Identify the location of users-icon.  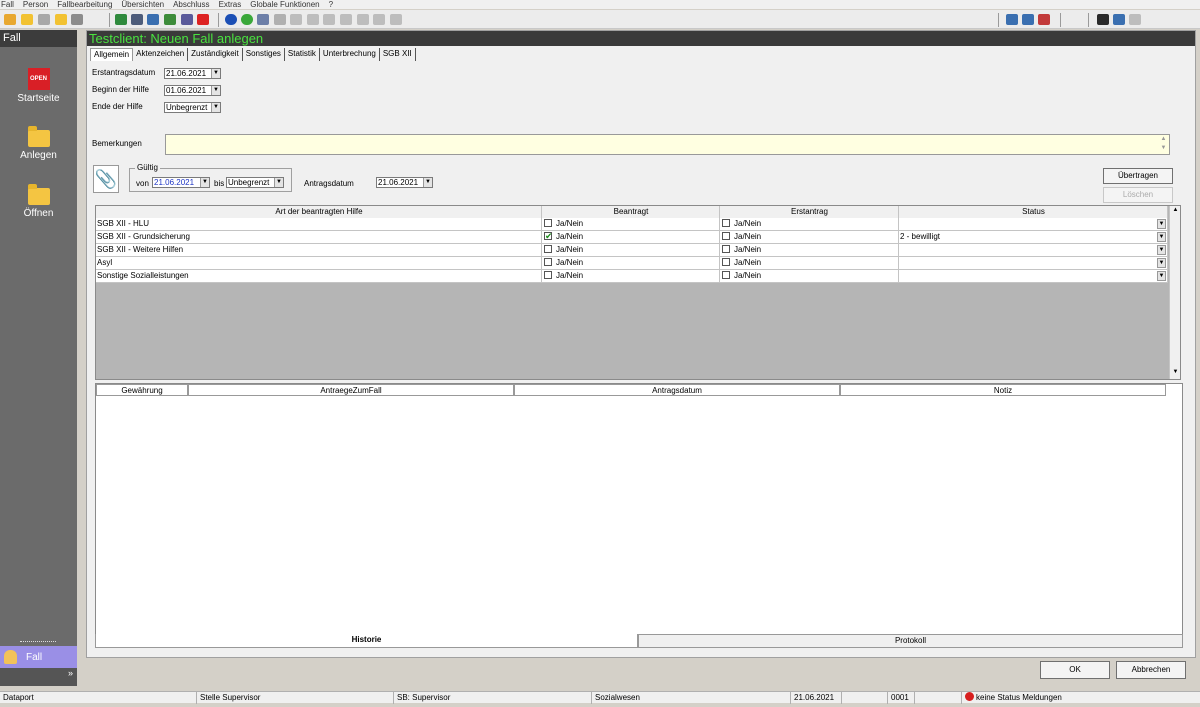
(170, 19).